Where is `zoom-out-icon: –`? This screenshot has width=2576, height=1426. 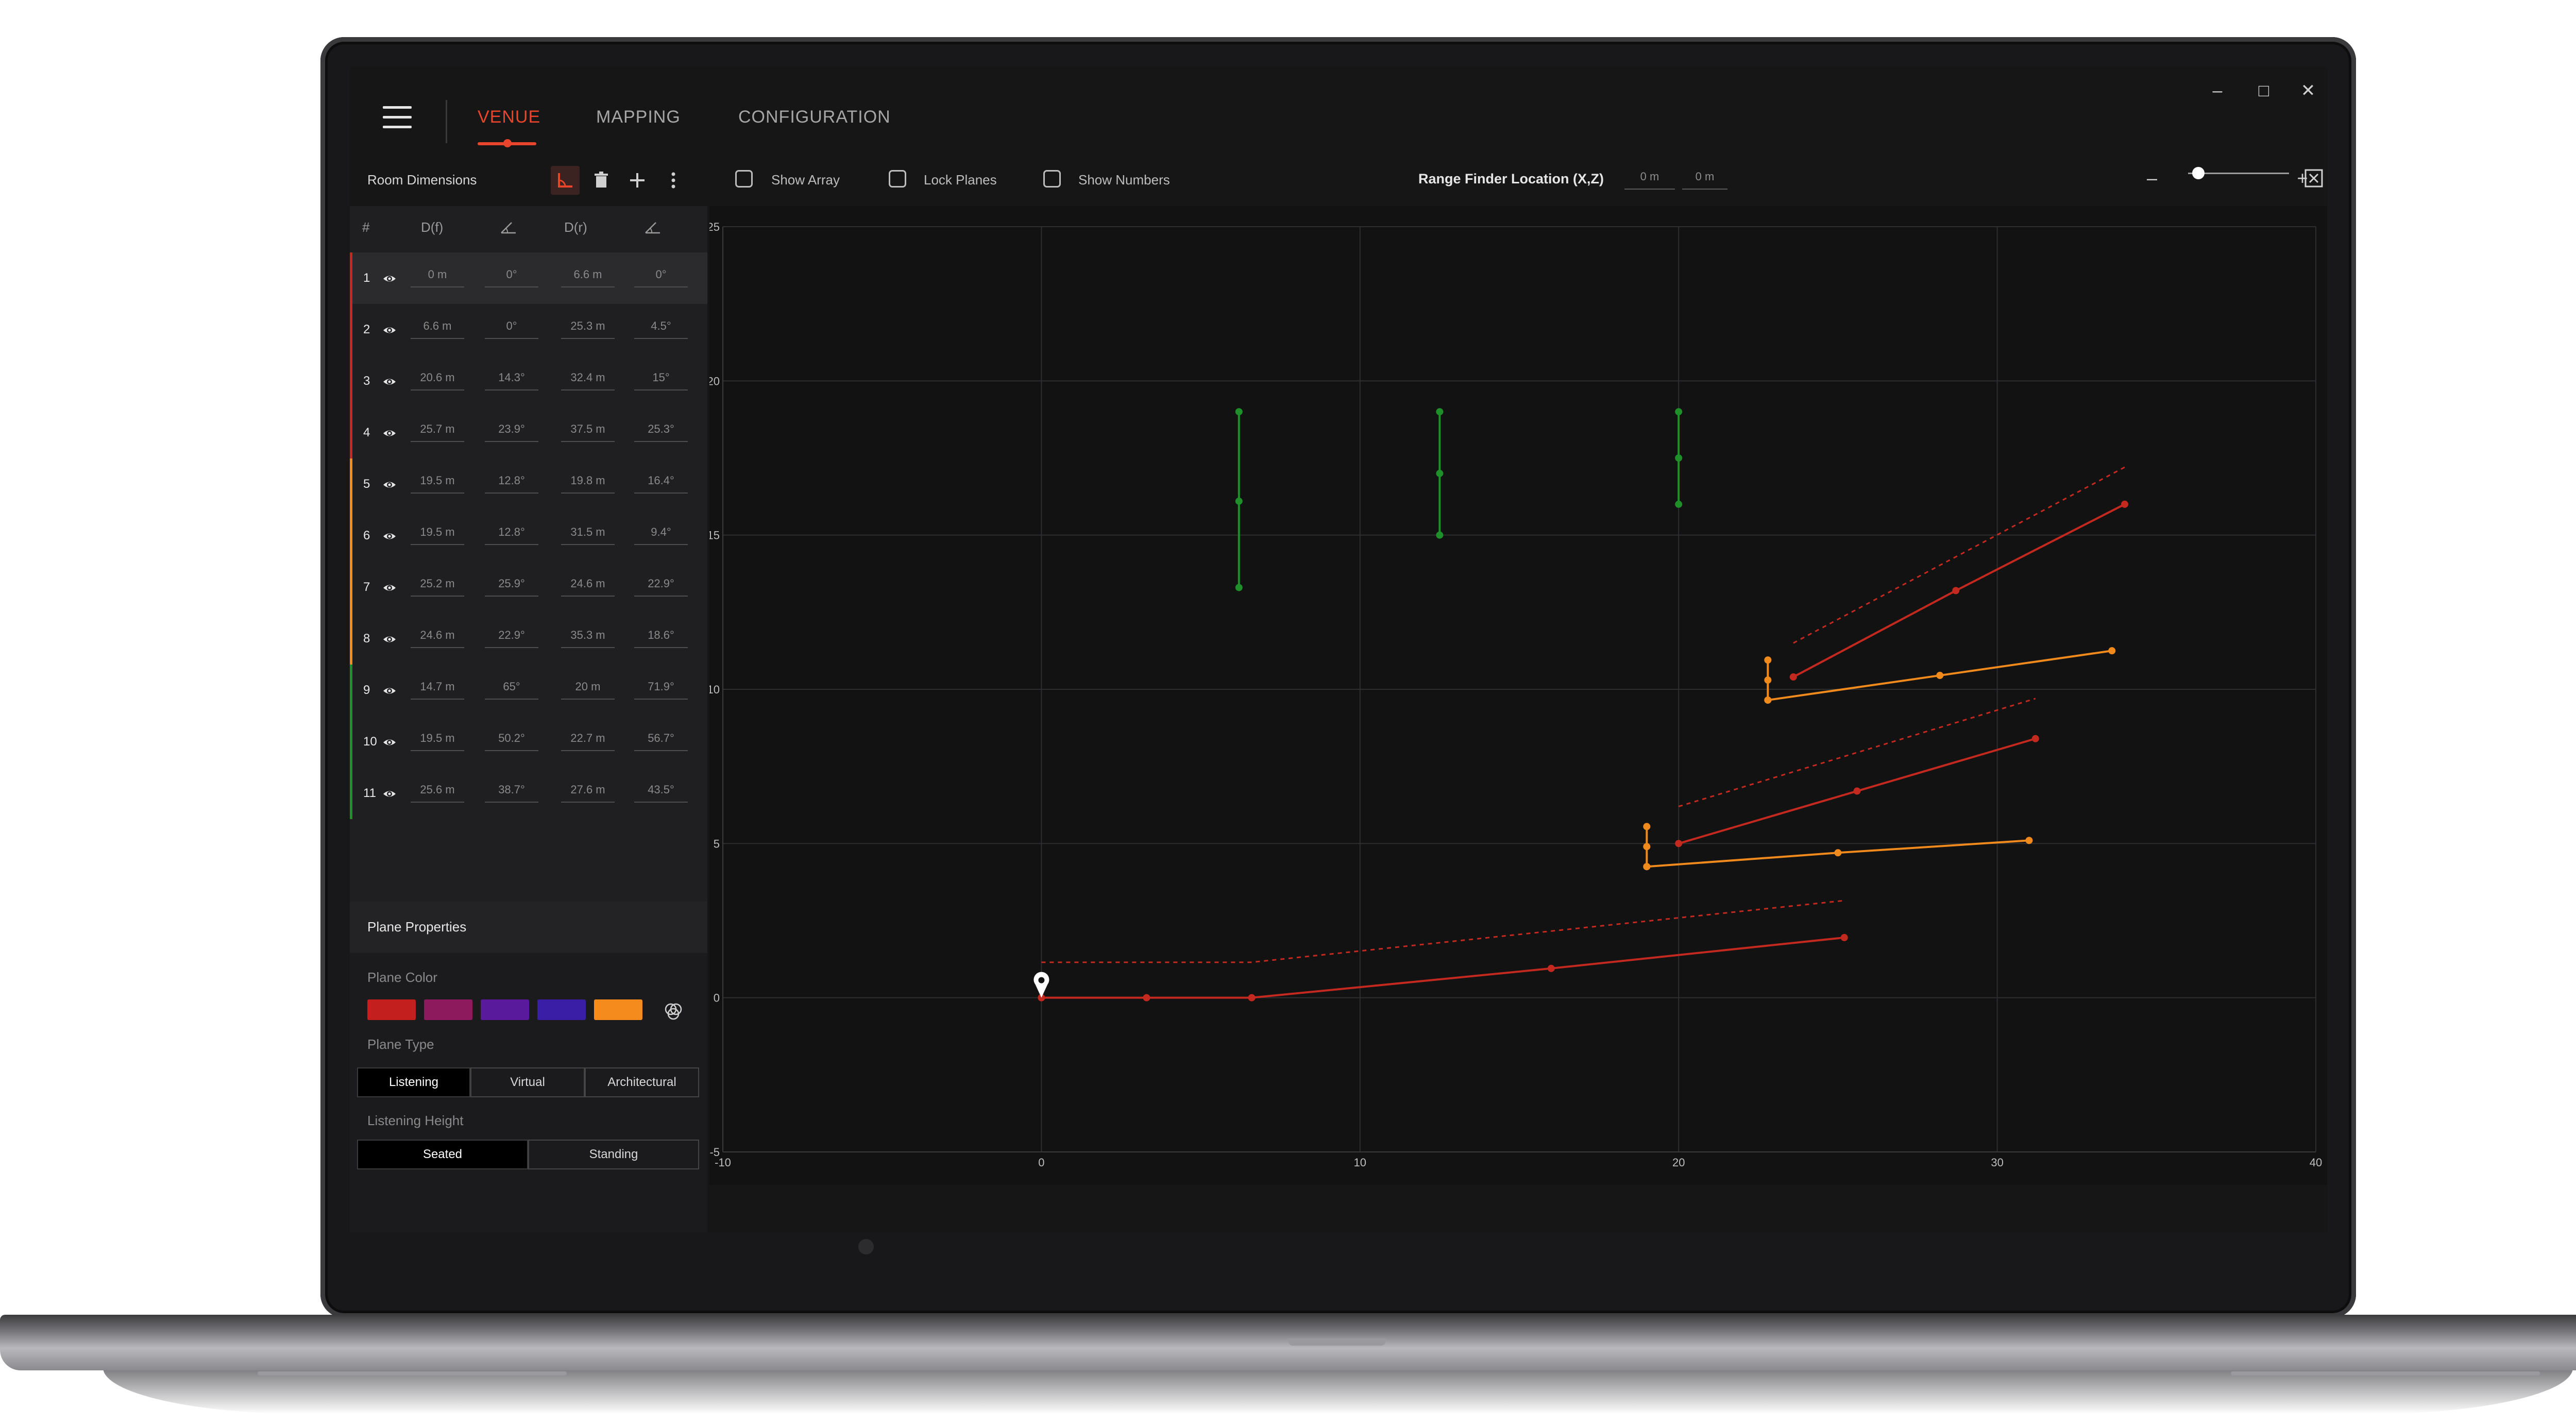
zoom-out-icon: – is located at coordinates (2152, 178).